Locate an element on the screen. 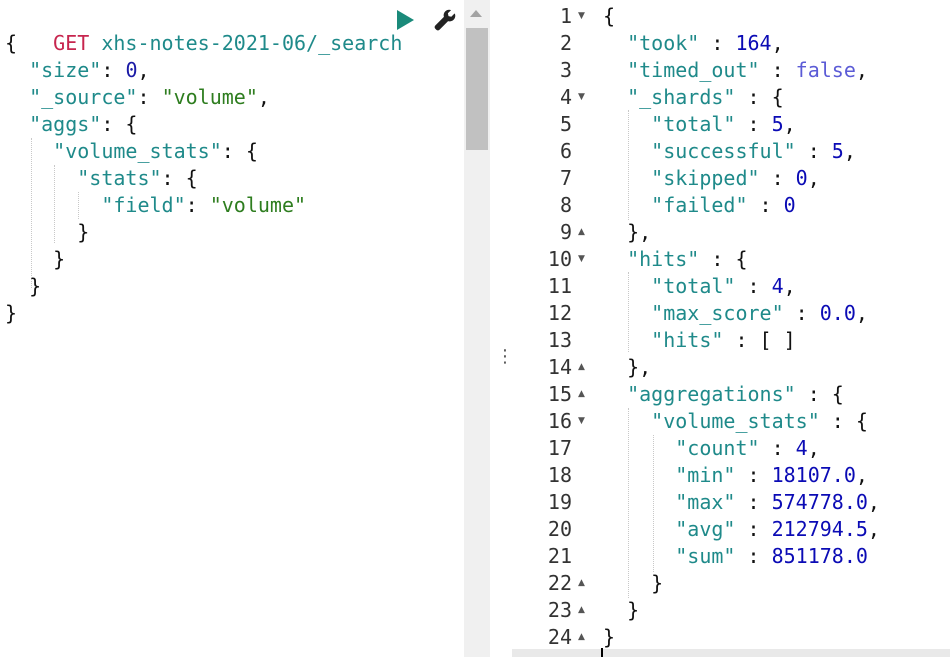 The height and width of the screenshot is (657, 950). request-method: GET is located at coordinates (71, 43).